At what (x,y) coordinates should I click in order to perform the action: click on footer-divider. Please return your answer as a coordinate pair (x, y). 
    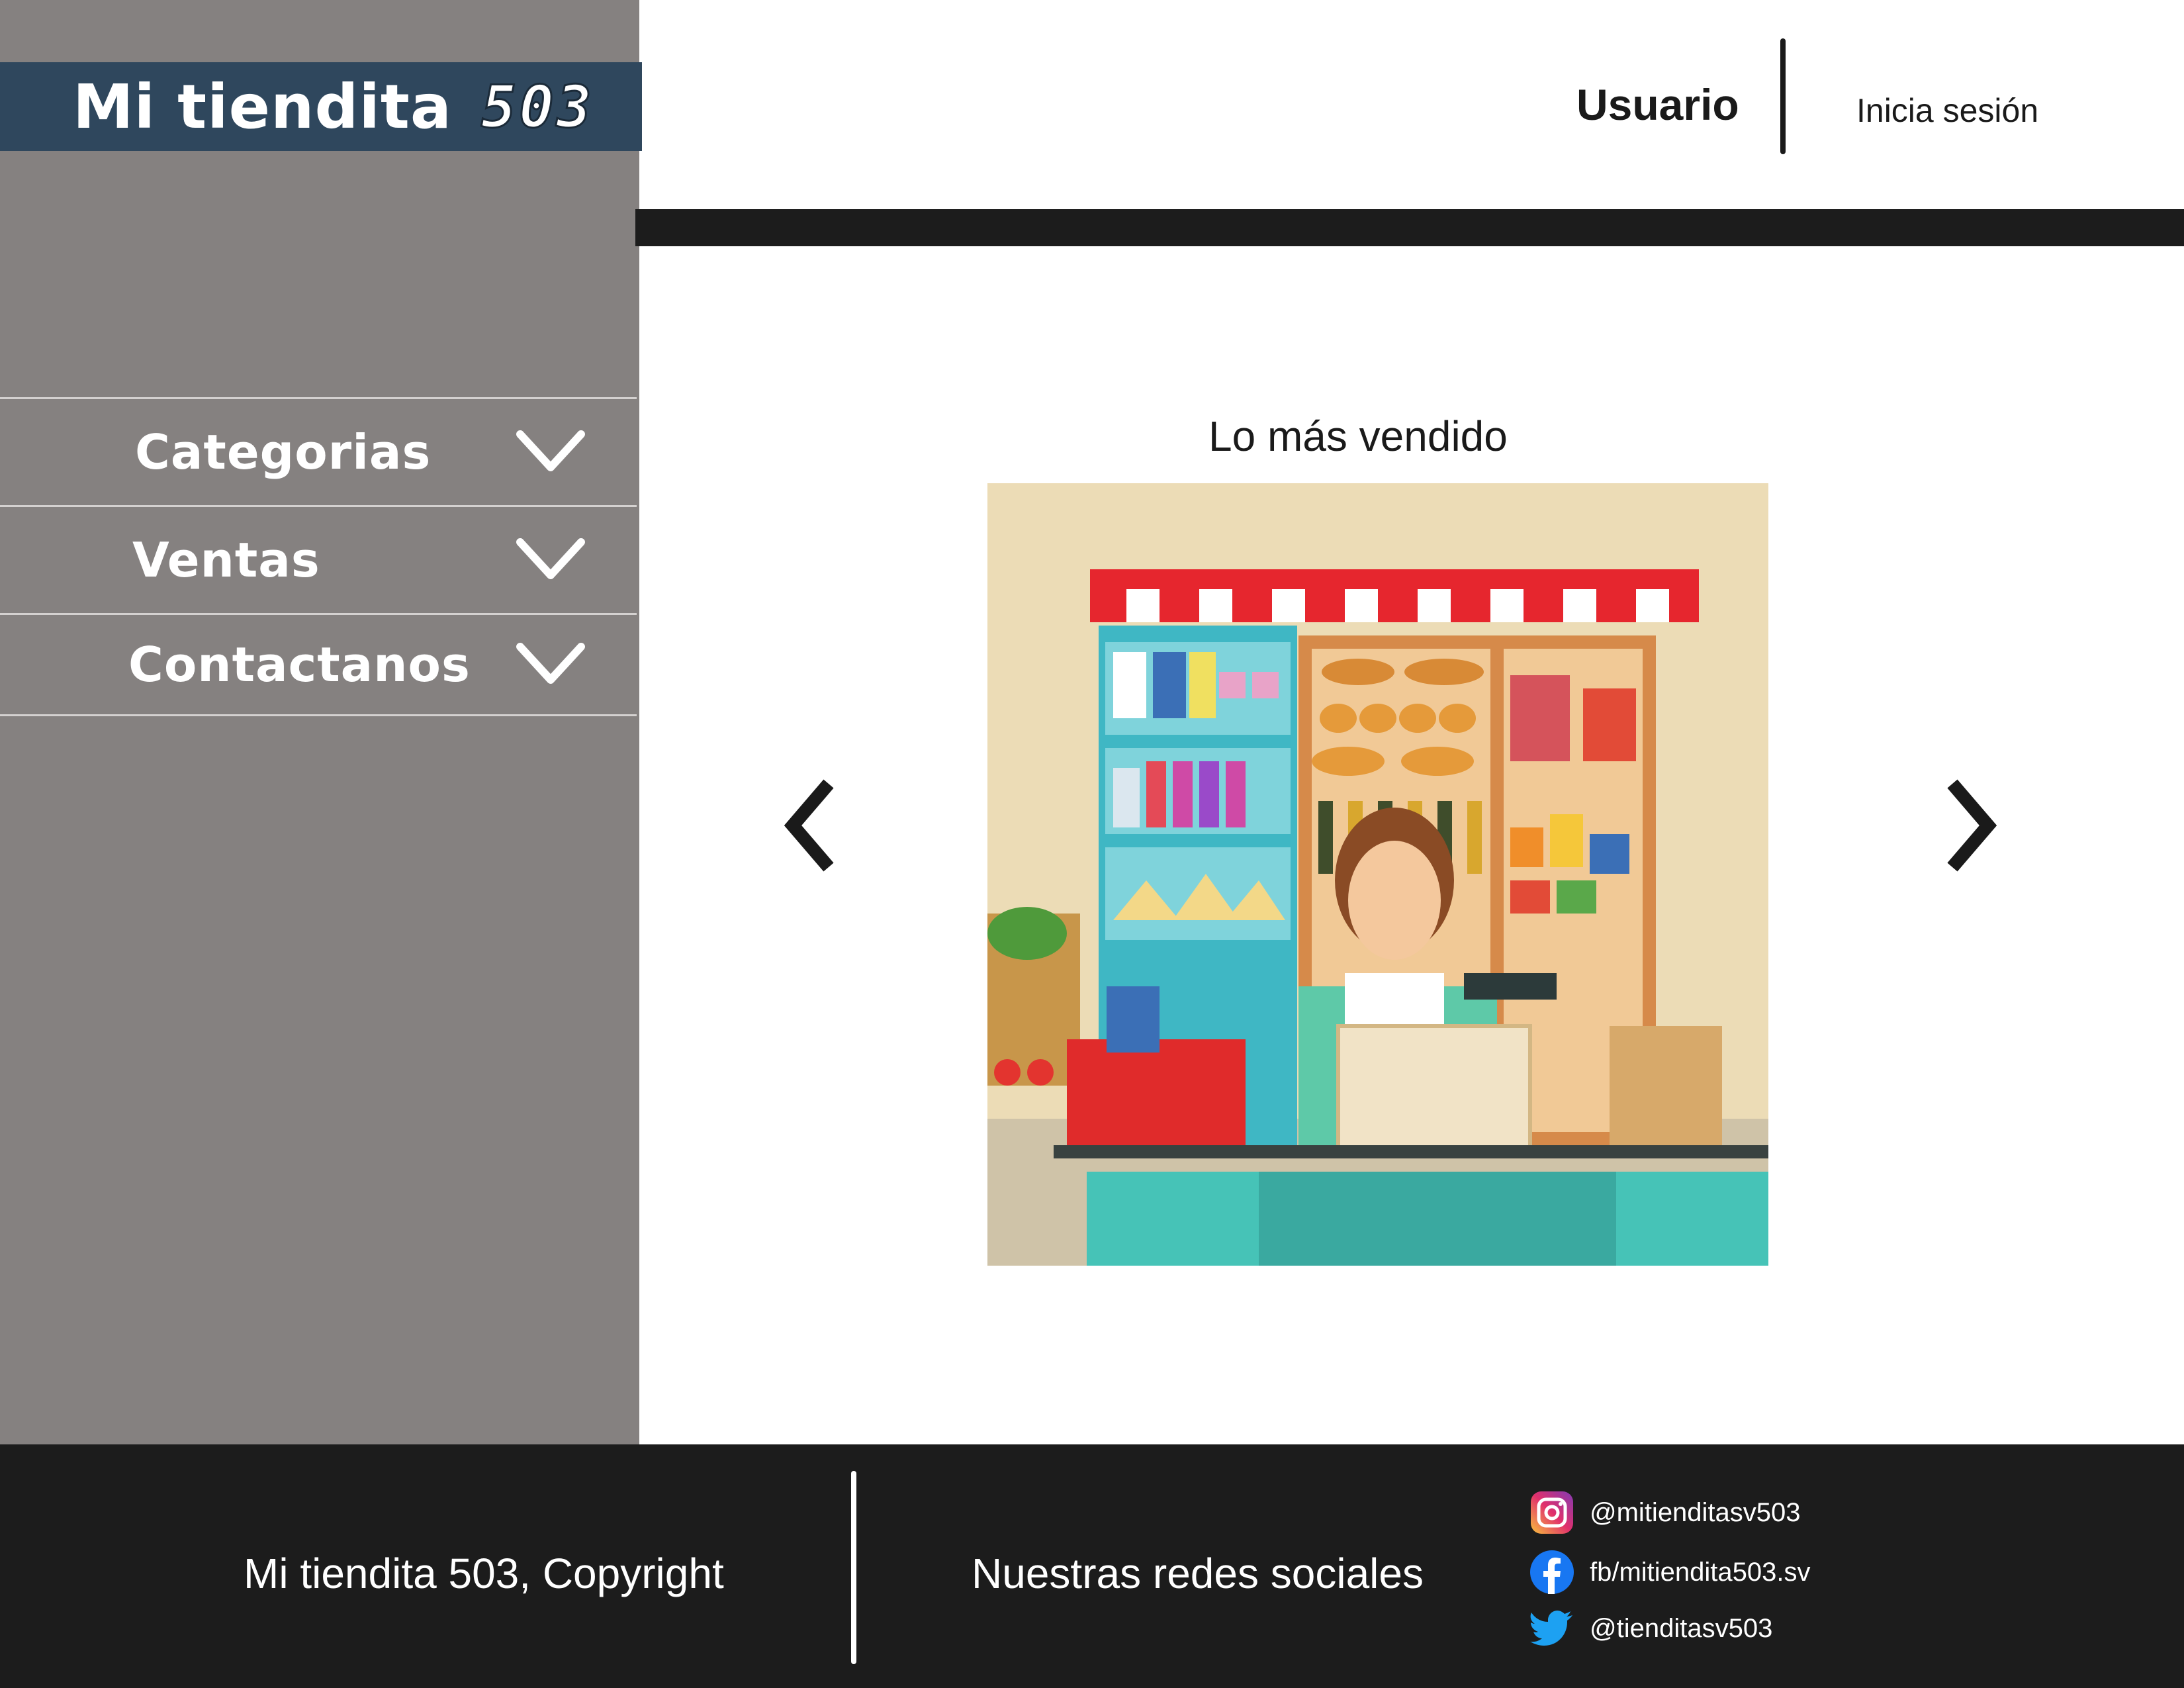
    Looking at the image, I should click on (853, 1567).